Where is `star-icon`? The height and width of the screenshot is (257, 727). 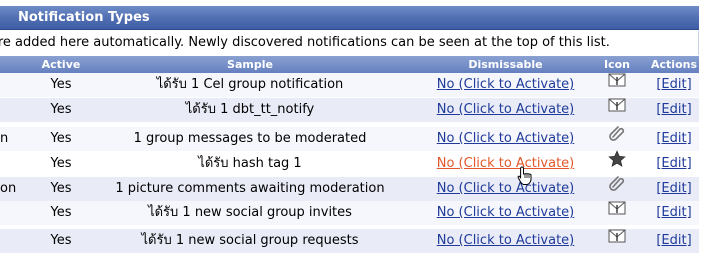 star-icon is located at coordinates (617, 163).